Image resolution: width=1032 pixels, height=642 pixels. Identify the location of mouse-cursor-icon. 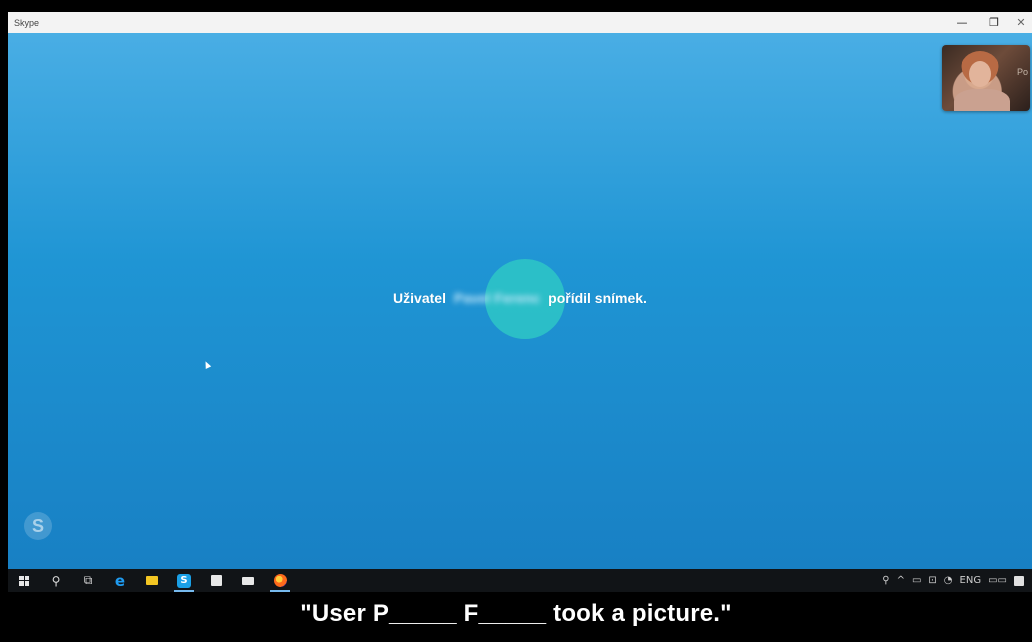
(207, 364).